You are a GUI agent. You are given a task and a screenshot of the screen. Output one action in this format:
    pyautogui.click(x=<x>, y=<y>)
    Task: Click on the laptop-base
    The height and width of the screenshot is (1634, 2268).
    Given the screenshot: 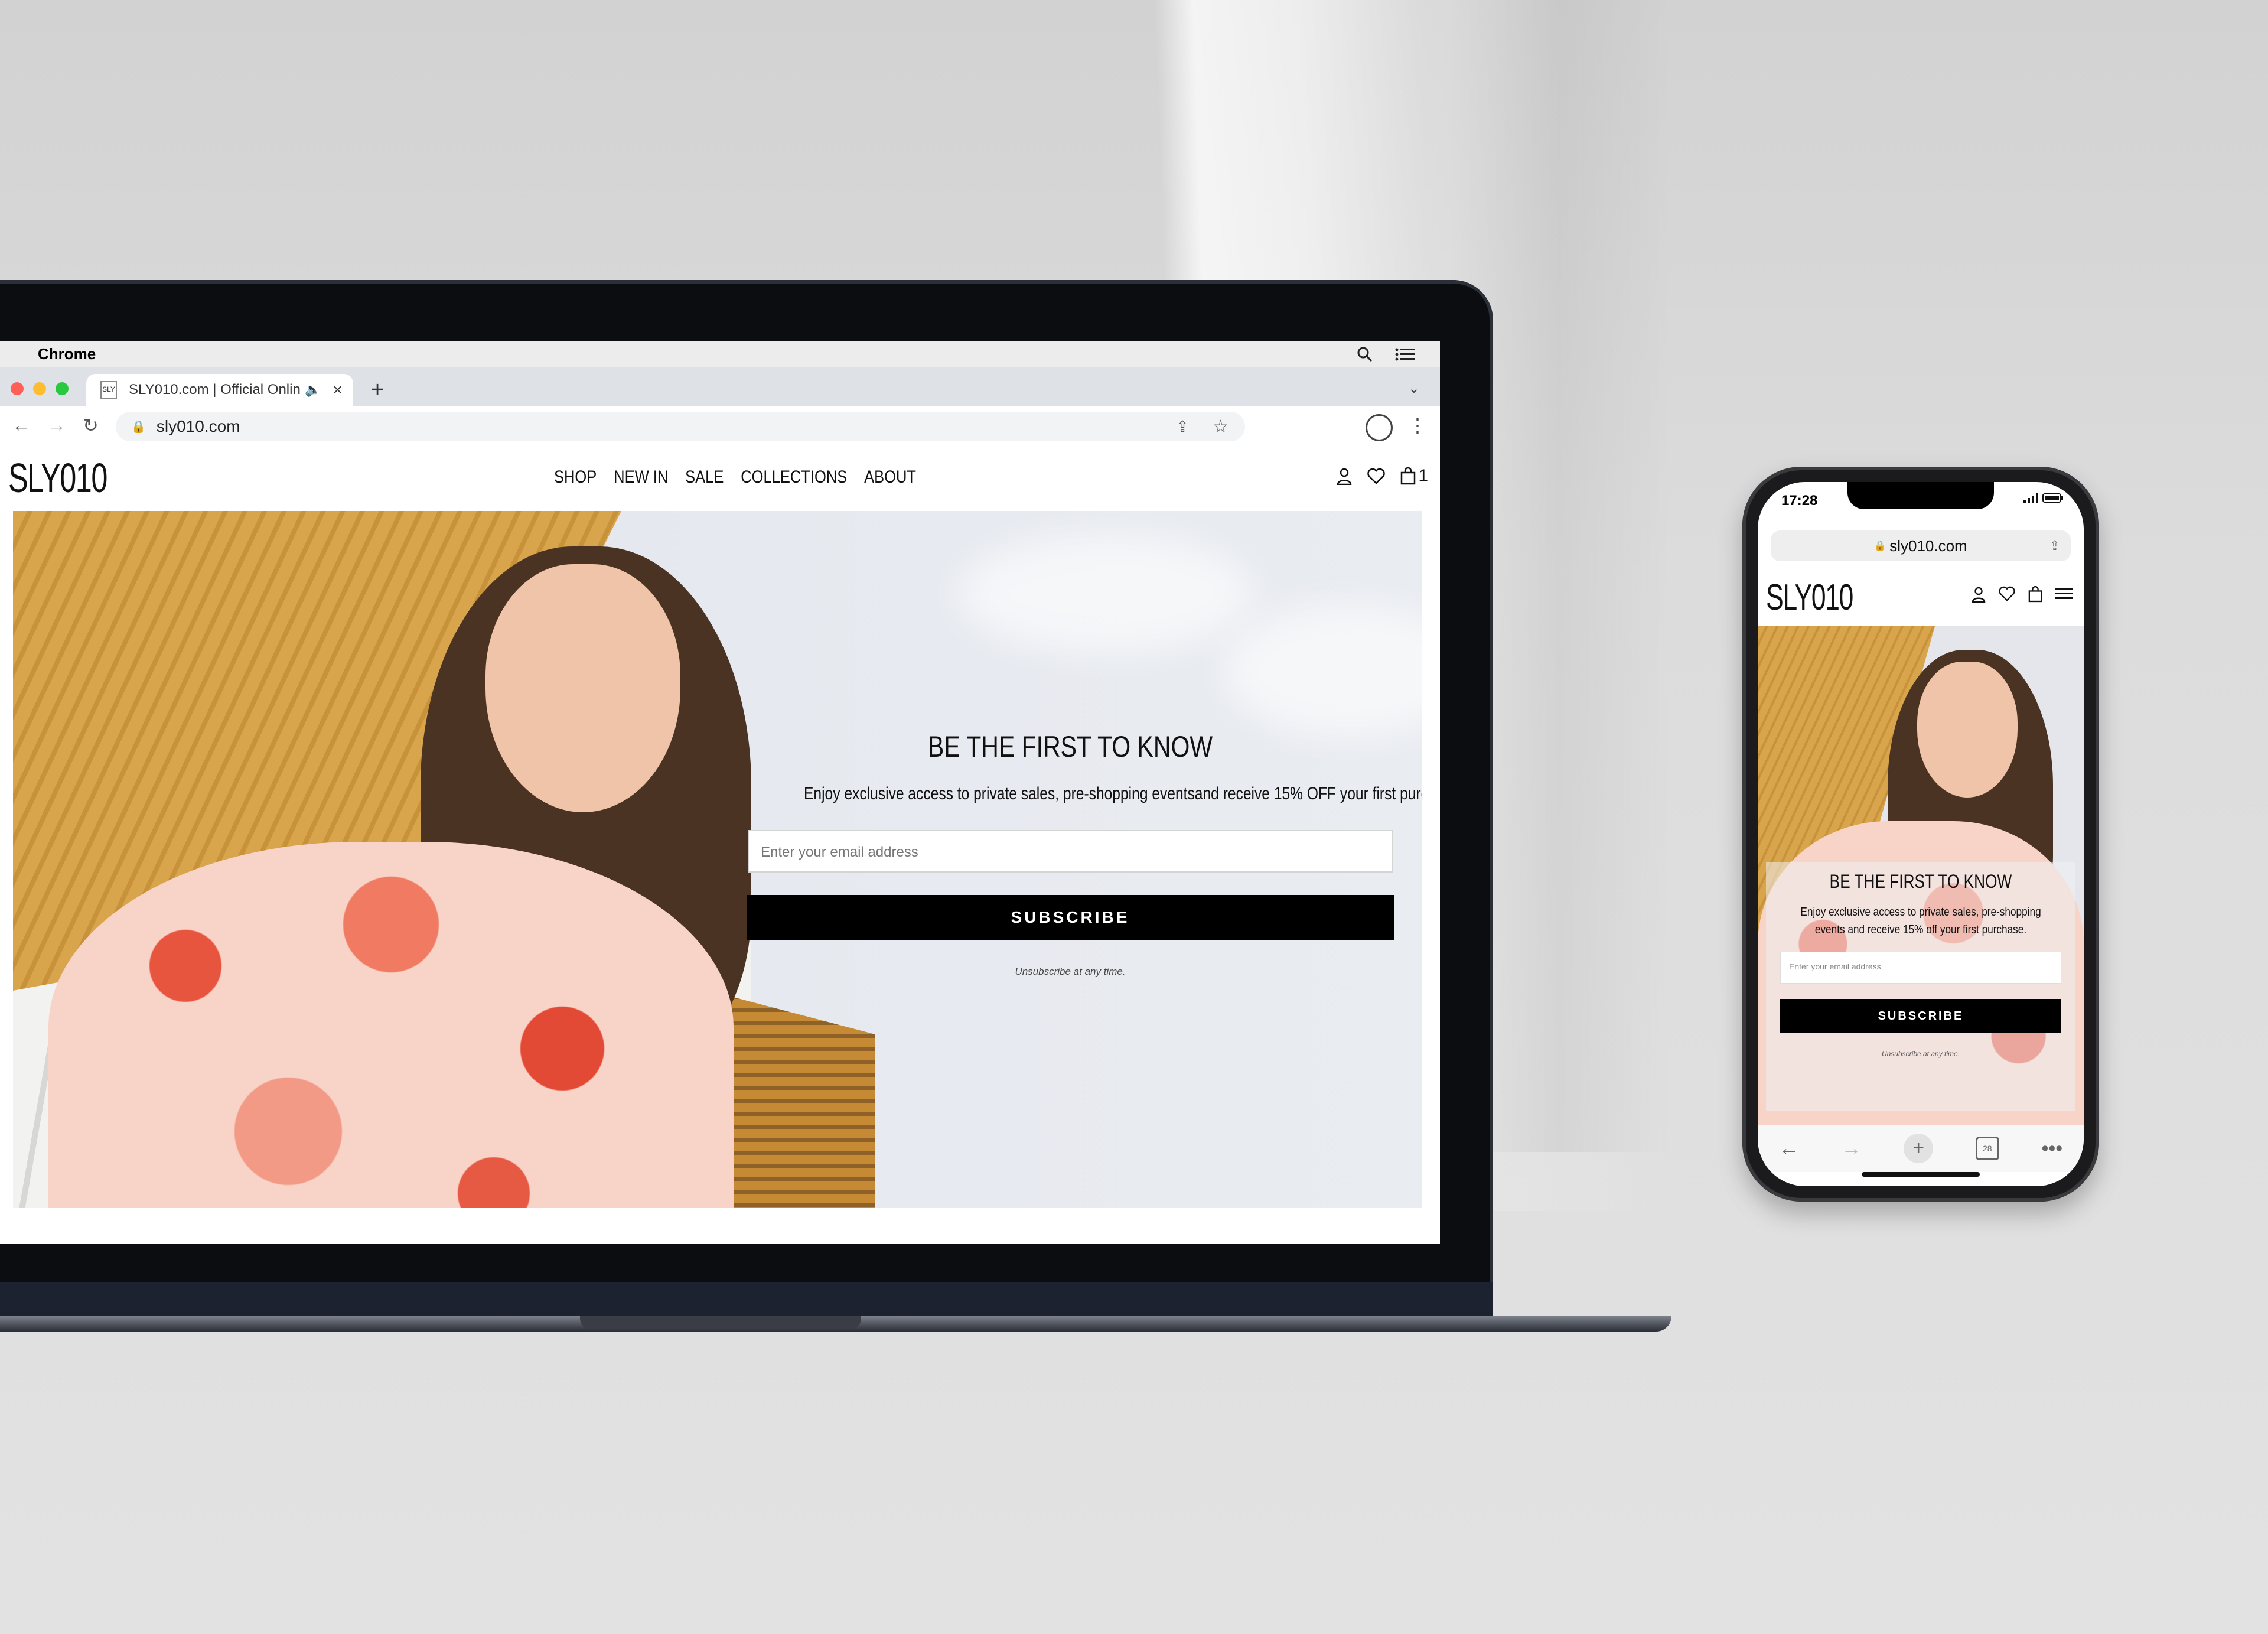 What is the action you would take?
    pyautogui.click(x=746, y=1300)
    